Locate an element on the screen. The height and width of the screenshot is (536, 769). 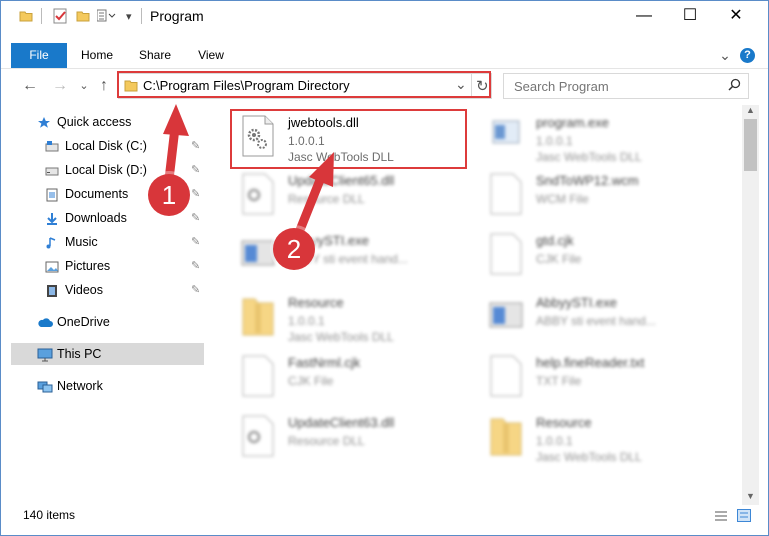
search-box is located at coordinates (626, 86).